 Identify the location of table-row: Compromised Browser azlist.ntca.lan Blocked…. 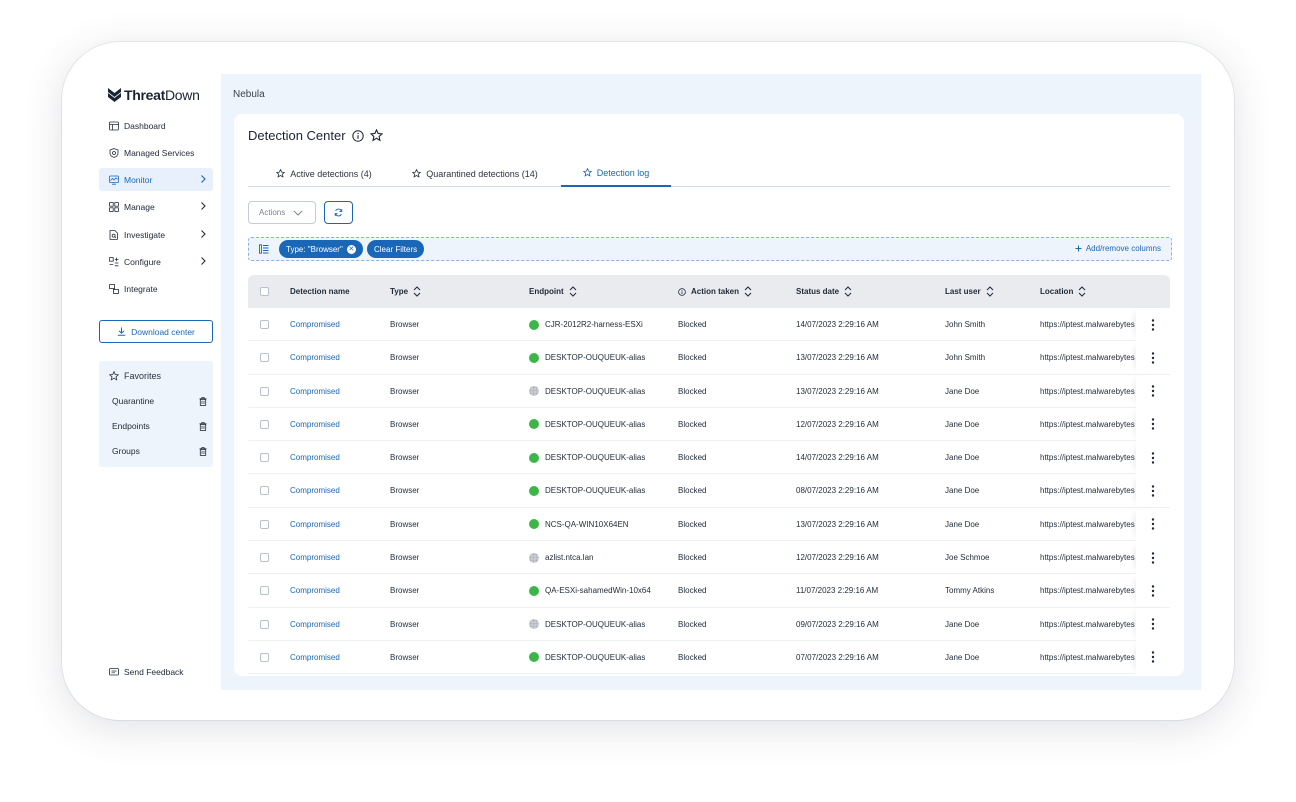
(709, 558).